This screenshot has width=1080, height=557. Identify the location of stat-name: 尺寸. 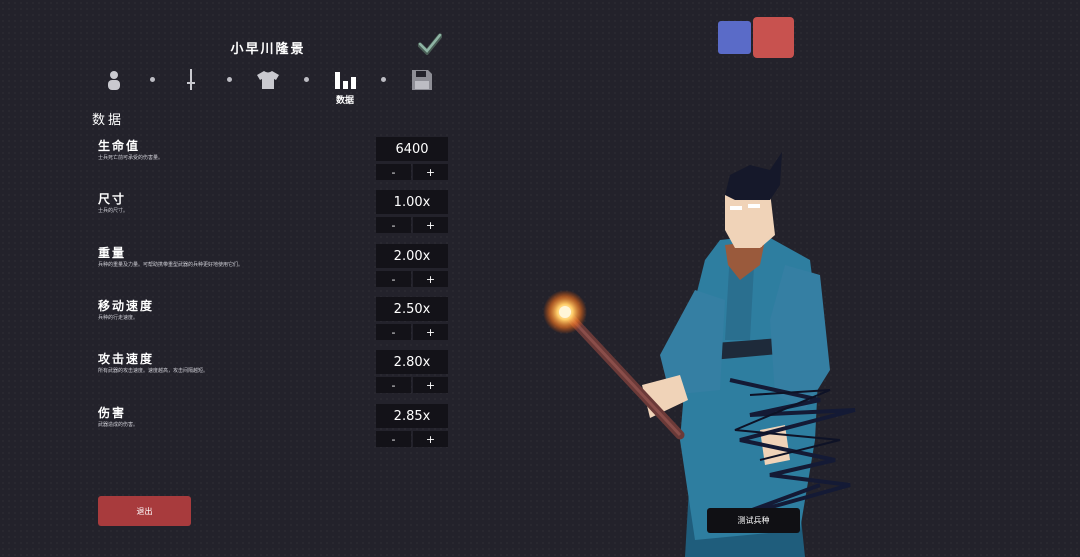
(112, 199).